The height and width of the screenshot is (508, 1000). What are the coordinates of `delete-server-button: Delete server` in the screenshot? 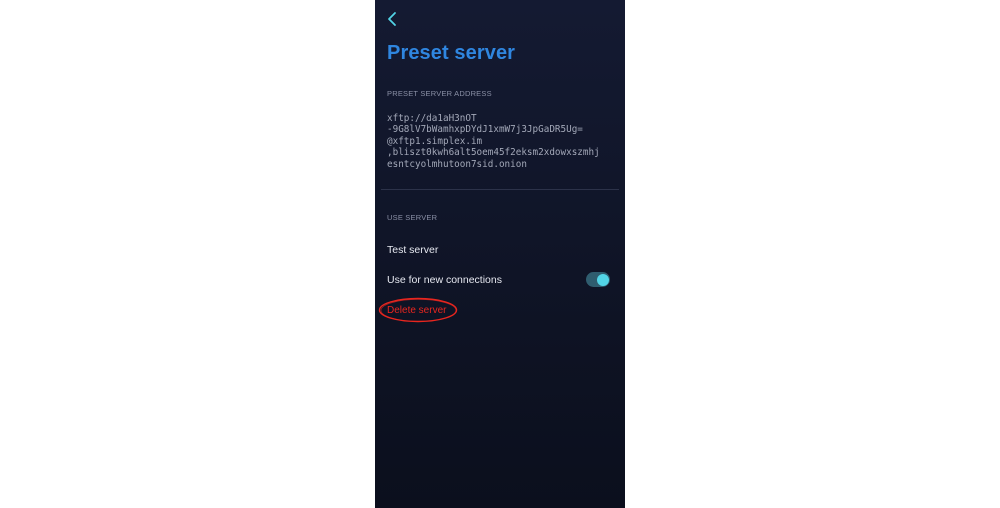 It's located at (416, 310).